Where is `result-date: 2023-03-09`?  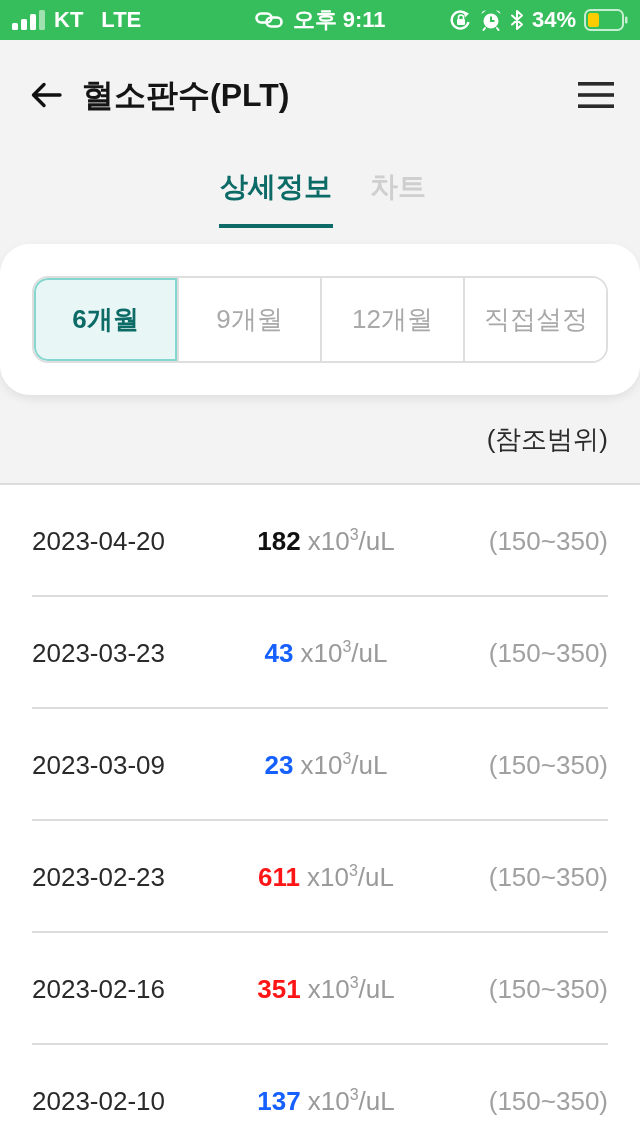
result-date: 2023-03-09 is located at coordinates (98, 765).